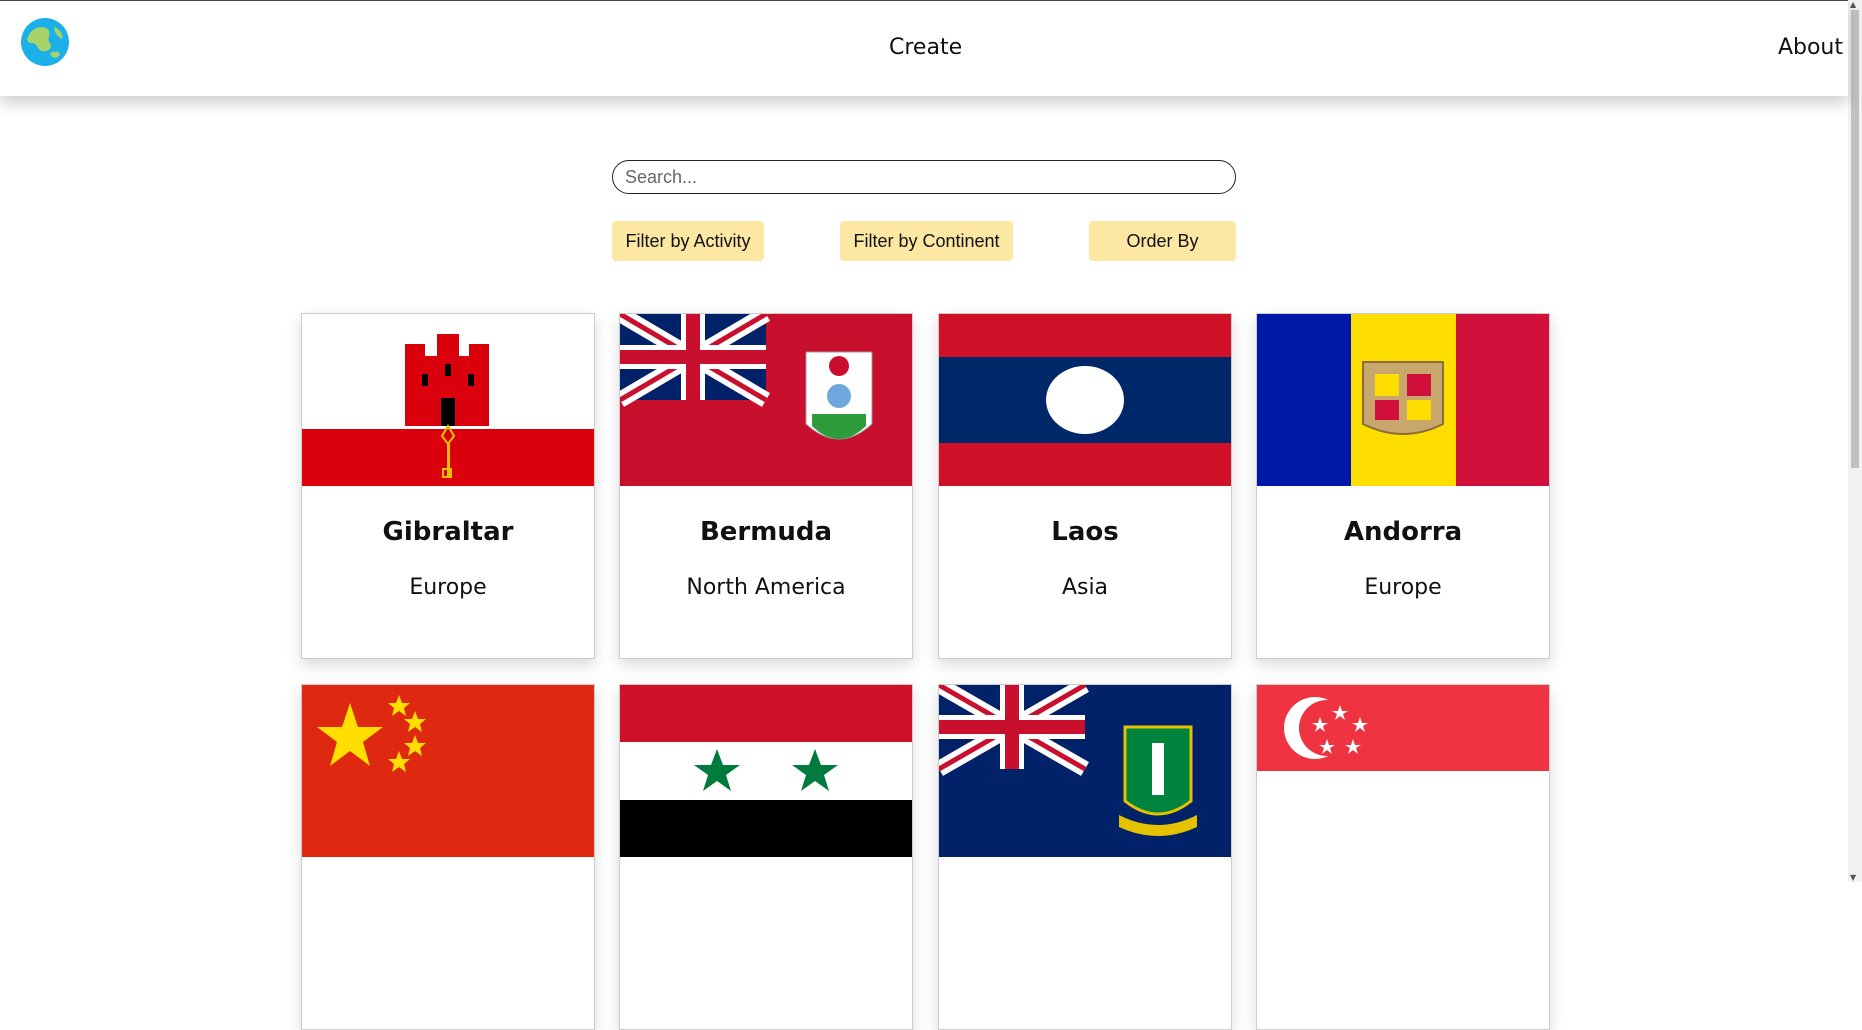 The height and width of the screenshot is (1030, 1862). I want to click on country-card: Gibraltar Europe, so click(448, 486).